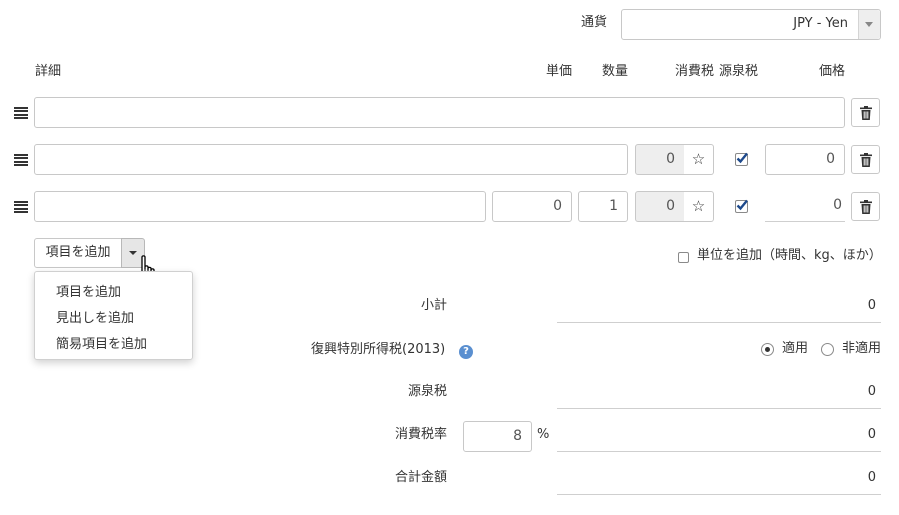  I want to click on help-icon: ?, so click(466, 352).